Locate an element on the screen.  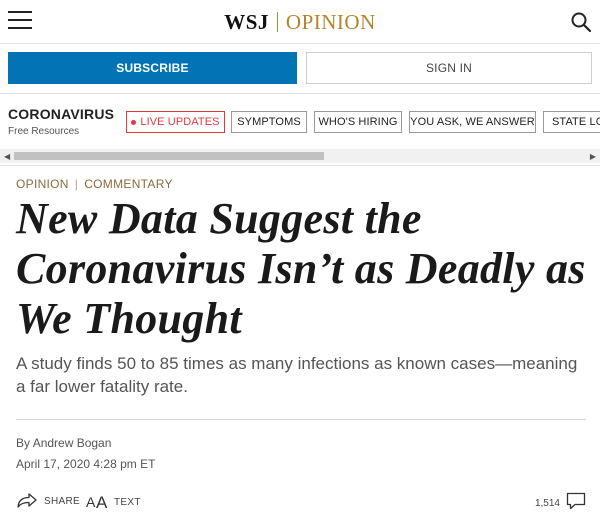
coronavirus-nav-subtitle: Free Resources is located at coordinates (44, 131).